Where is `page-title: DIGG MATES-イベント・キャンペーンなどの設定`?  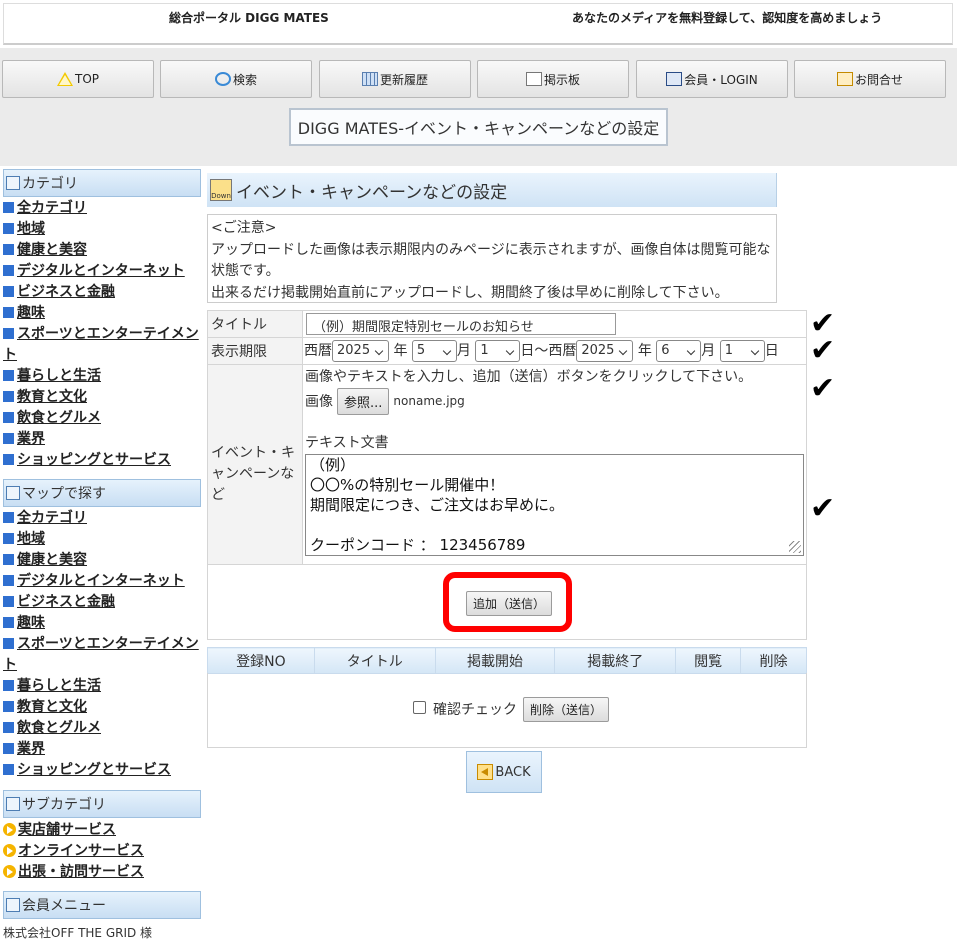
page-title: DIGG MATES-イベント・キャンペーンなどの設定 is located at coordinates (478, 127).